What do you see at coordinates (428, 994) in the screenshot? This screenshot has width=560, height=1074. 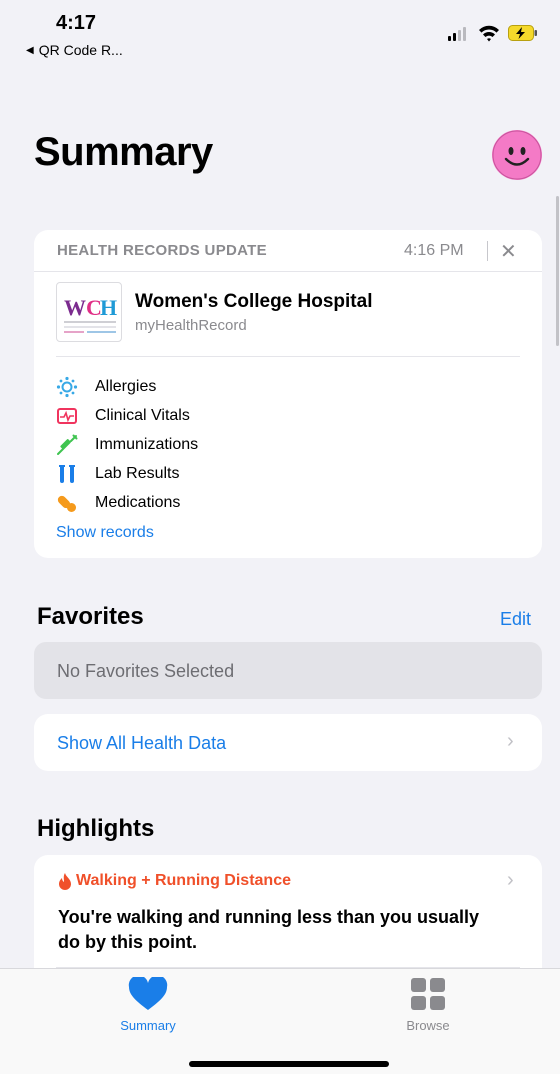 I see `grid-icon` at bounding box center [428, 994].